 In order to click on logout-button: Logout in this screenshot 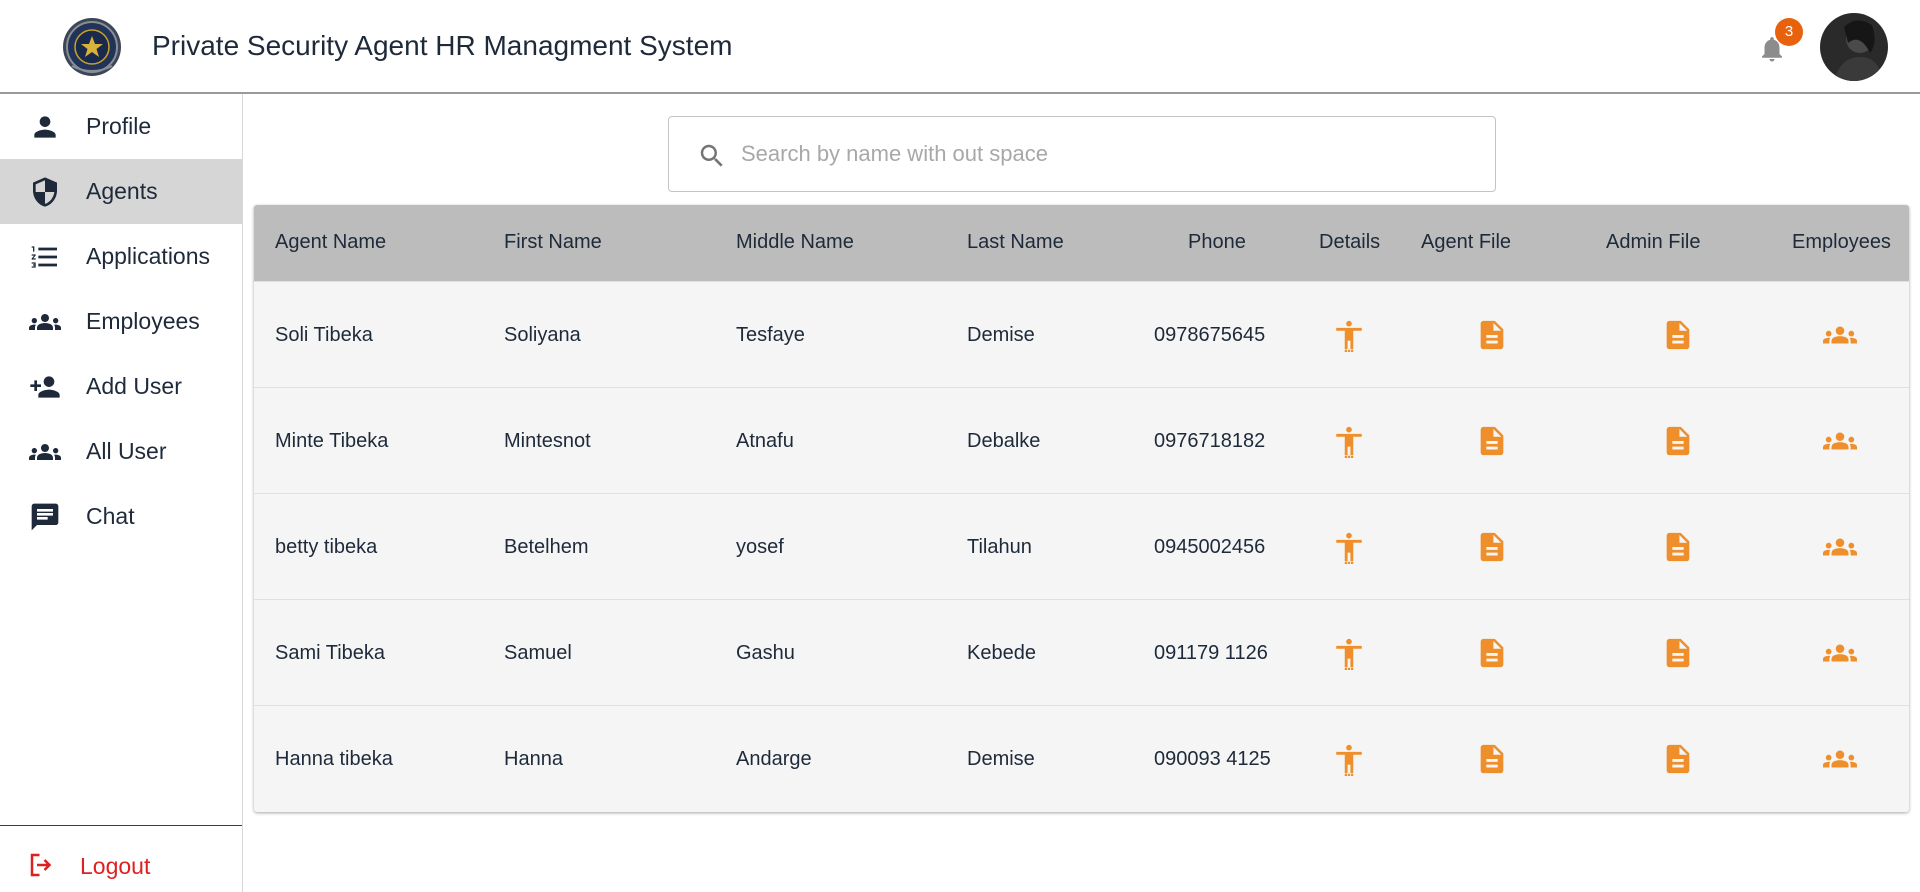, I will do `click(121, 865)`.